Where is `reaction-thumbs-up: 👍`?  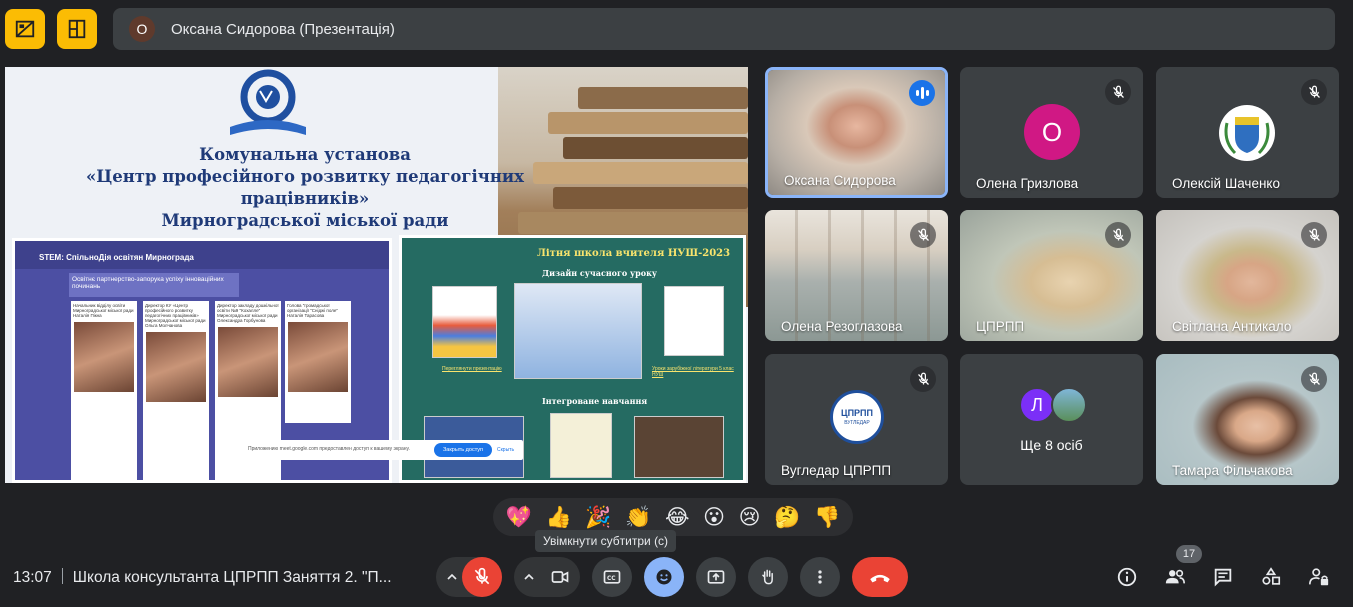 reaction-thumbs-up: 👍 is located at coordinates (559, 517).